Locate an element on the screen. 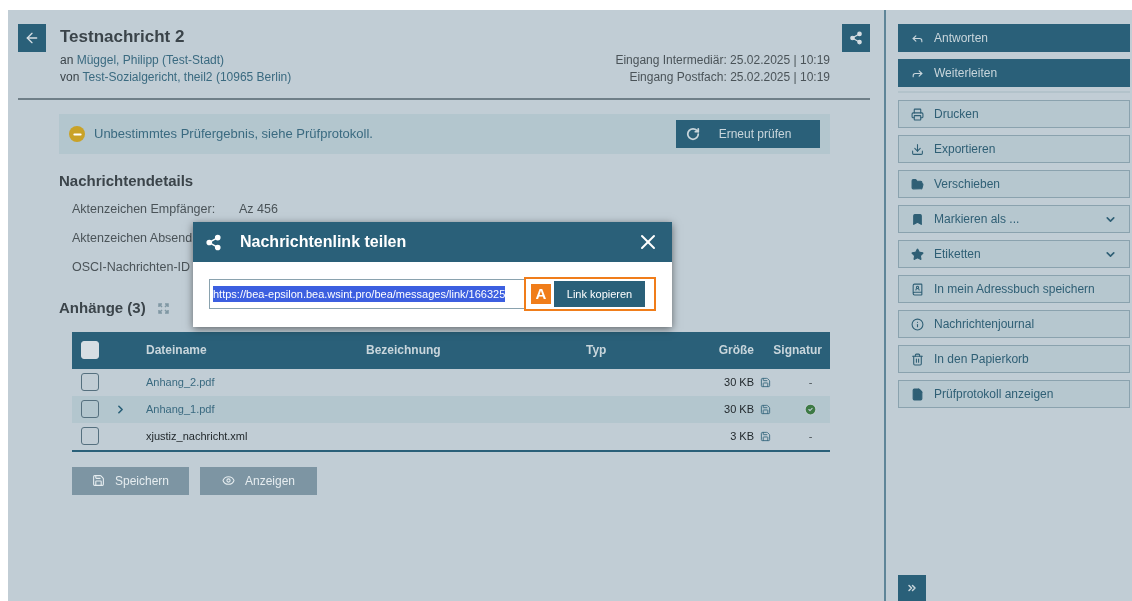 Image resolution: width=1132 pixels, height=601 pixels. annotation-marker: A is located at coordinates (541, 294).